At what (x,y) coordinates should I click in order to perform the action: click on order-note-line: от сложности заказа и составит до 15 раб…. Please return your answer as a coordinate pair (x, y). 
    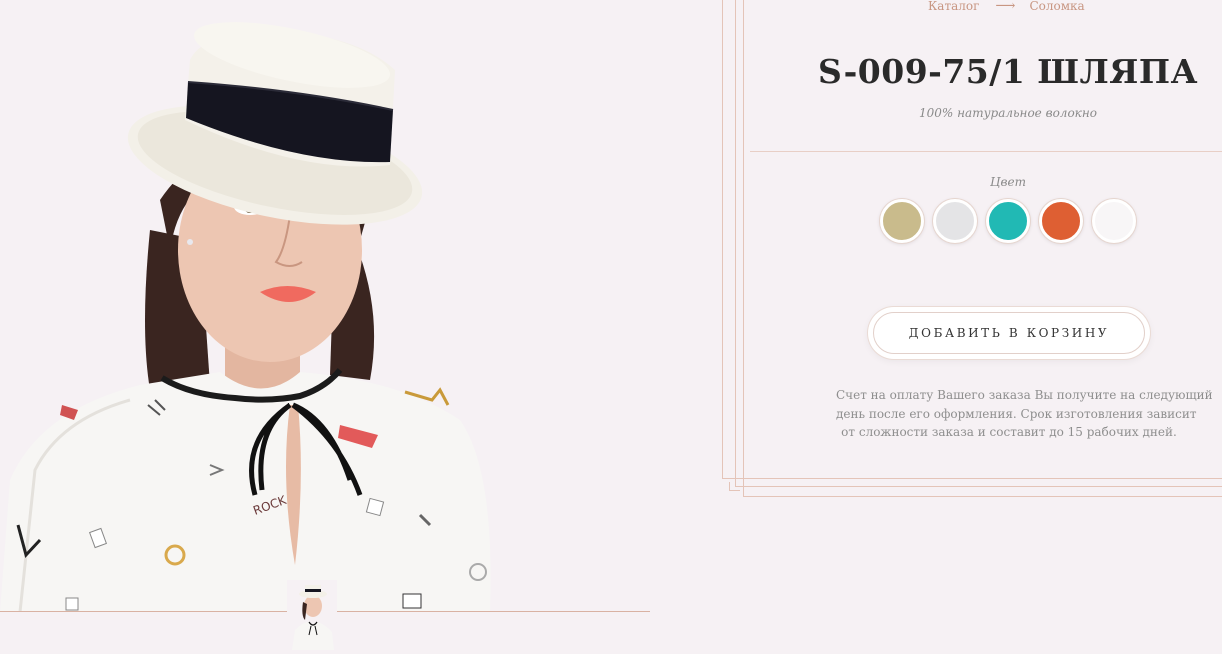
    Looking at the image, I should click on (1009, 432).